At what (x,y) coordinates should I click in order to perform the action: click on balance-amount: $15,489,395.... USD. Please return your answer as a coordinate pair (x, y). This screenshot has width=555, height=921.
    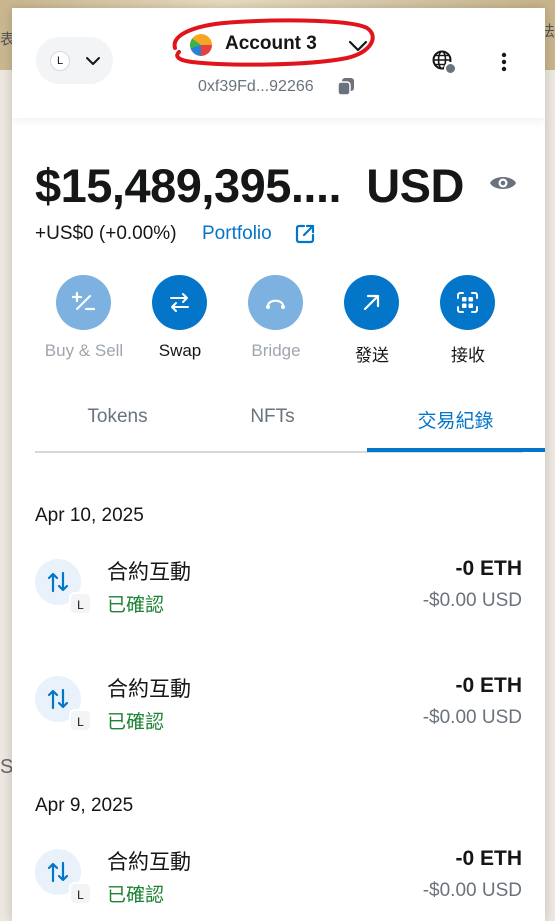
    Looking at the image, I should click on (249, 185).